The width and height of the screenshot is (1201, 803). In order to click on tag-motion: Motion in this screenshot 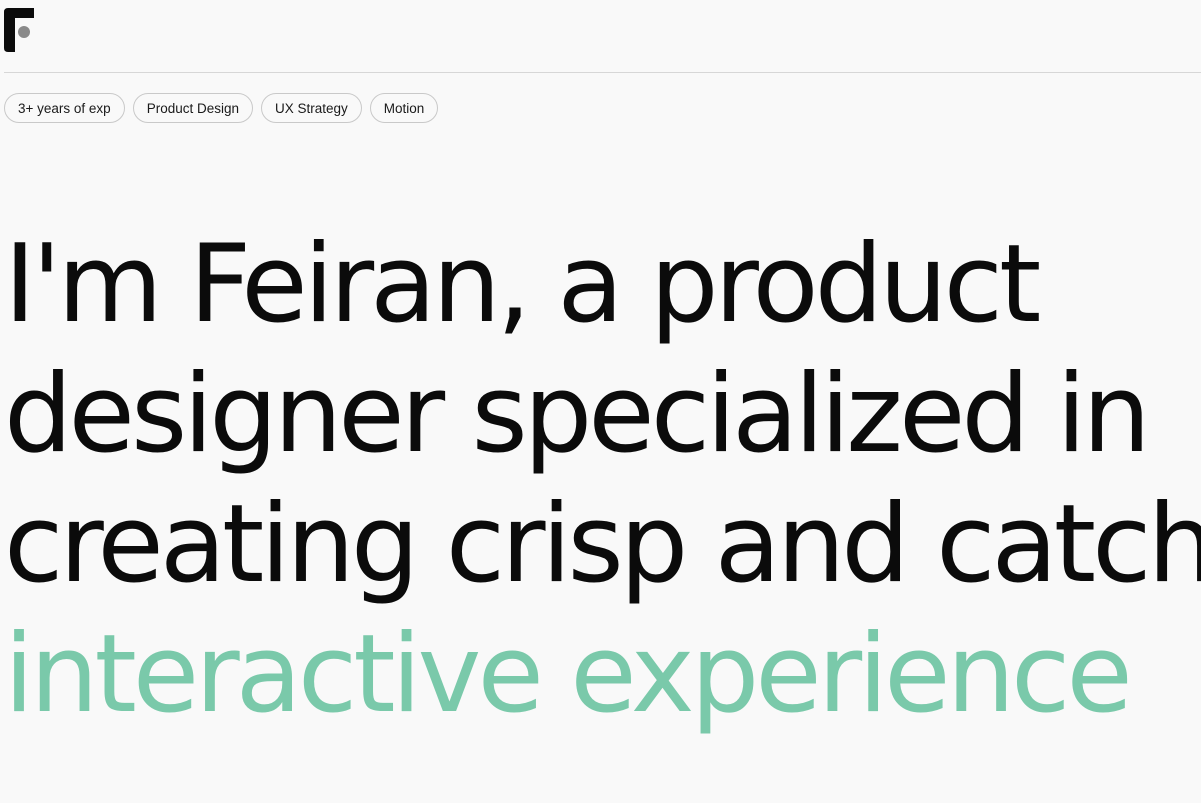, I will do `click(404, 108)`.